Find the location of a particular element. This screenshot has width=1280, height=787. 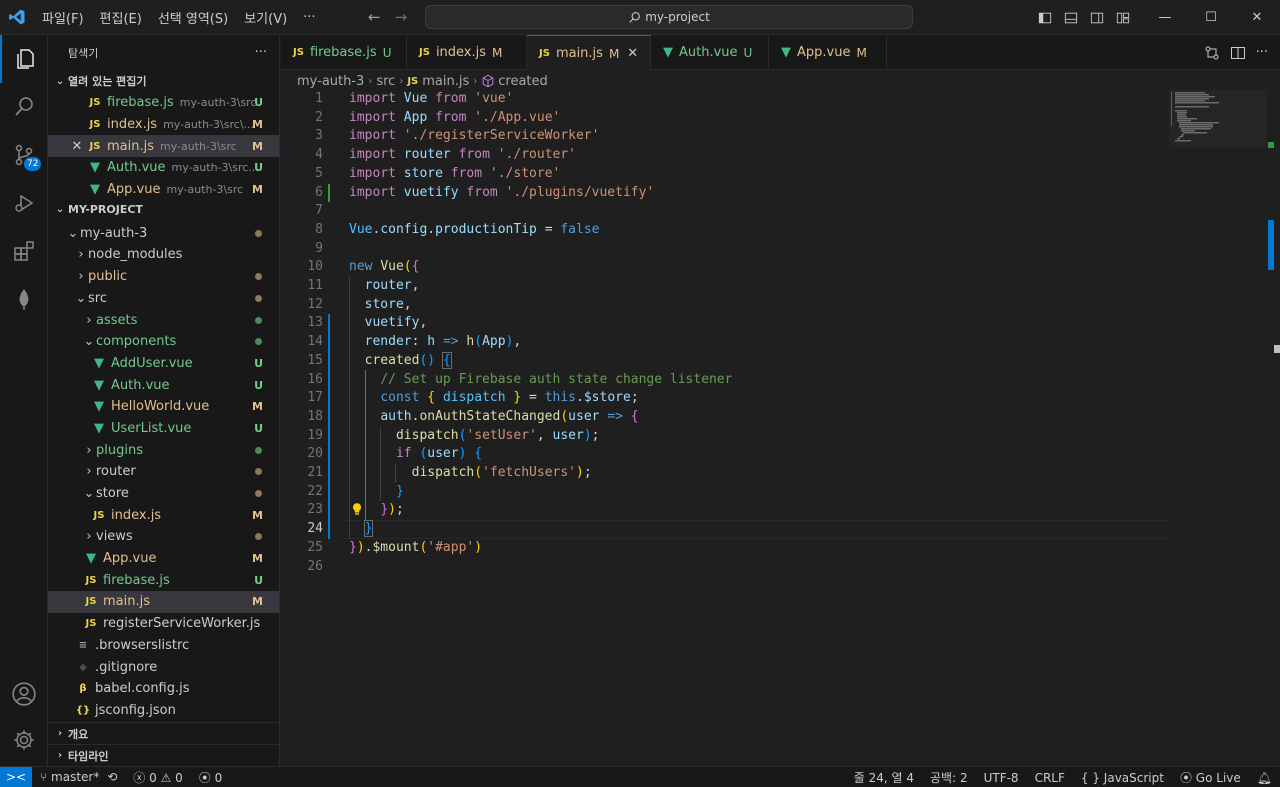

run-debug-icon is located at coordinates (24, 203).